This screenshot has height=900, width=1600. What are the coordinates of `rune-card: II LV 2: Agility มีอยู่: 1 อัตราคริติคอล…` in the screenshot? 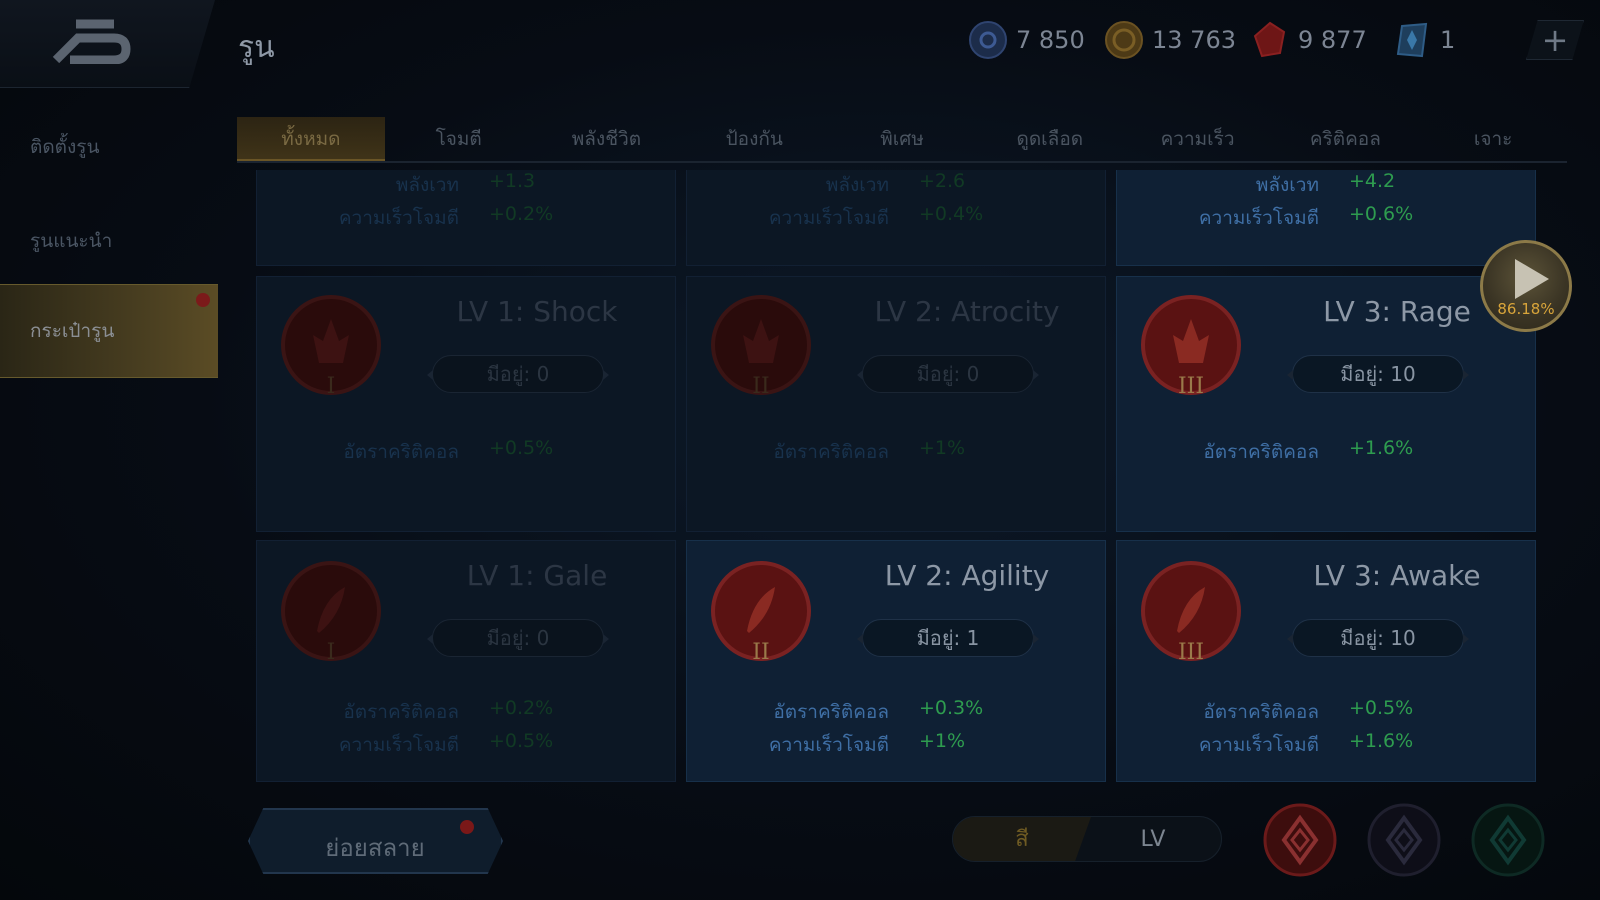 It's located at (896, 661).